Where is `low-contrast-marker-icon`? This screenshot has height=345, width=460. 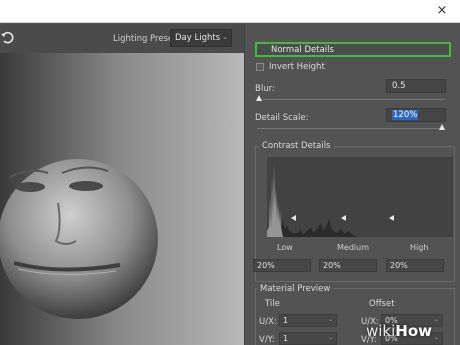
low-contrast-marker-icon is located at coordinates (293, 218).